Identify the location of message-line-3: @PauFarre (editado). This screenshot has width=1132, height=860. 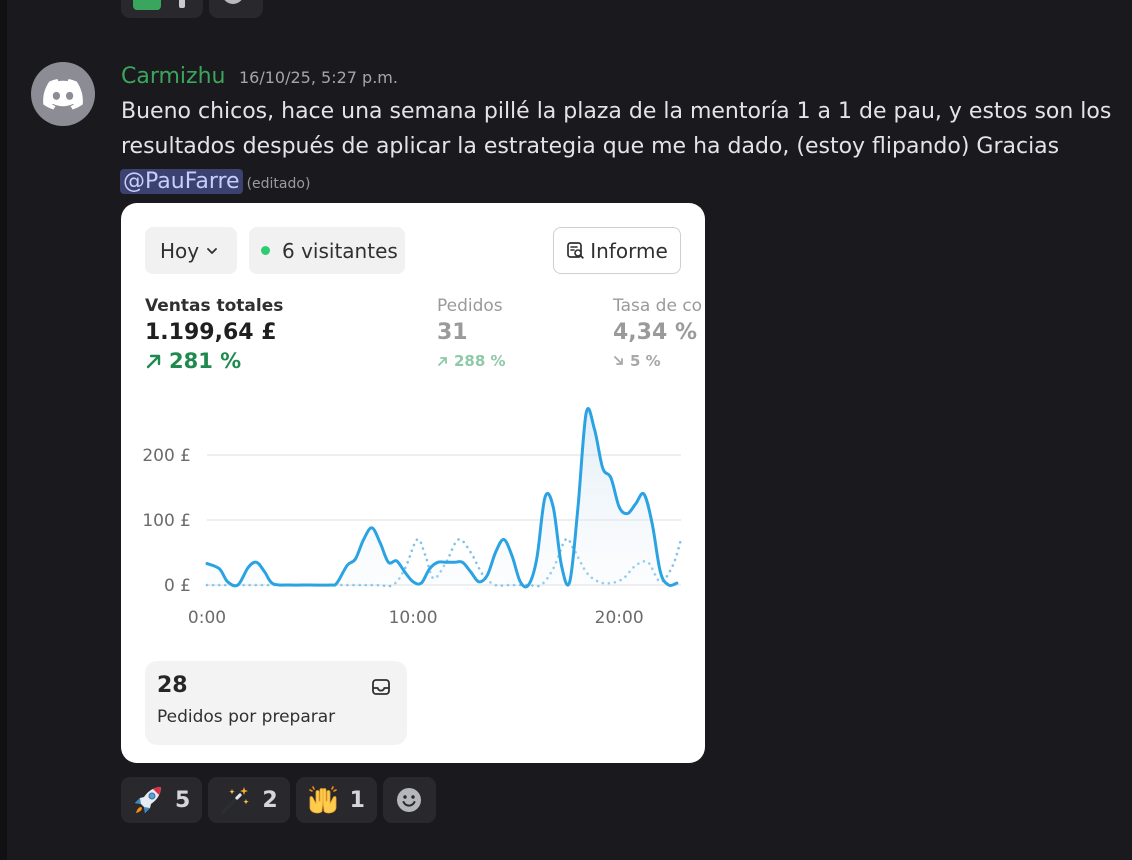
(615, 183).